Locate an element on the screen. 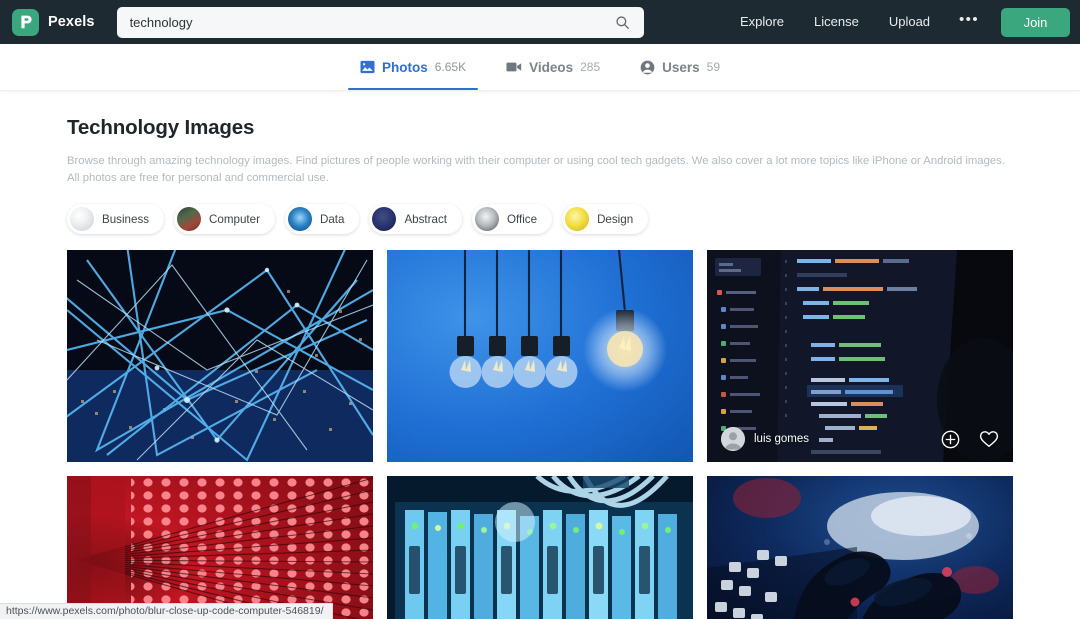 The image size is (1080, 619). join-button: Join is located at coordinates (1035, 22).